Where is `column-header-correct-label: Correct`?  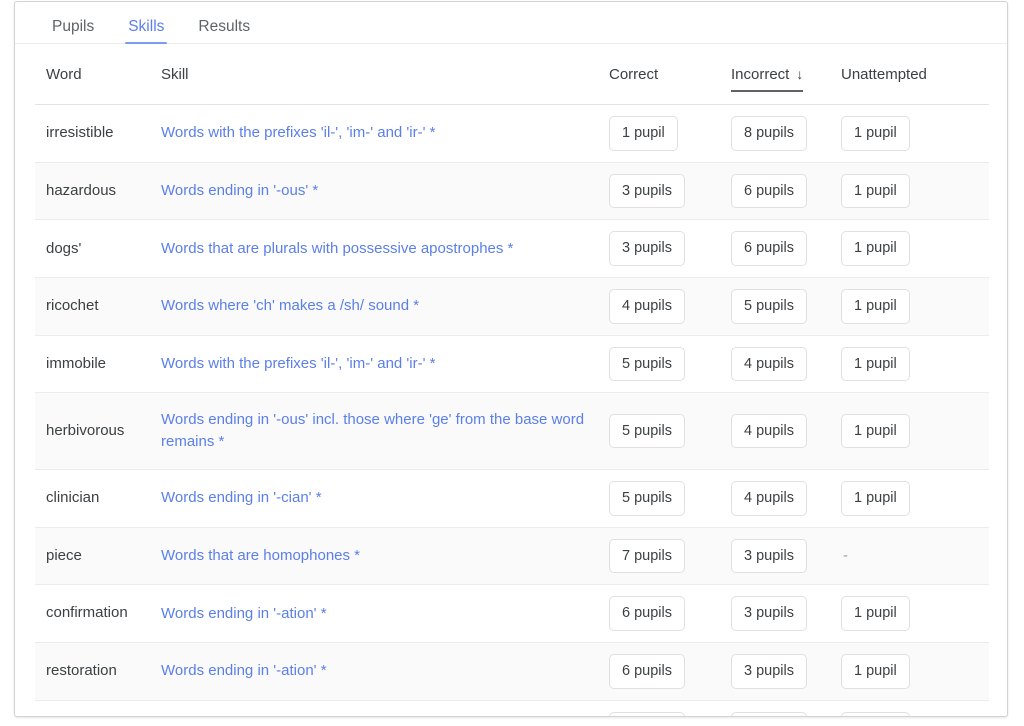 column-header-correct-label: Correct is located at coordinates (634, 74).